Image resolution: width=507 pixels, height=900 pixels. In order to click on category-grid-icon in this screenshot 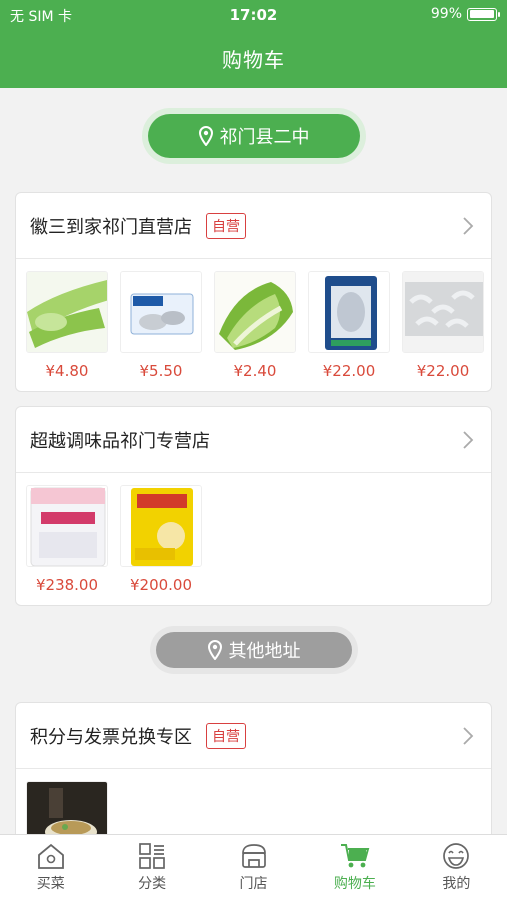, I will do `click(152, 856)`.